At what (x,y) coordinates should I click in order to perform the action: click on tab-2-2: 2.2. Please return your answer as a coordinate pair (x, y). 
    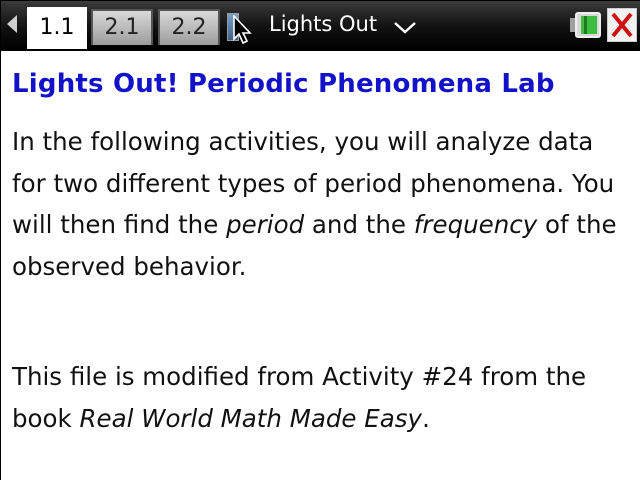
    Looking at the image, I should click on (189, 27).